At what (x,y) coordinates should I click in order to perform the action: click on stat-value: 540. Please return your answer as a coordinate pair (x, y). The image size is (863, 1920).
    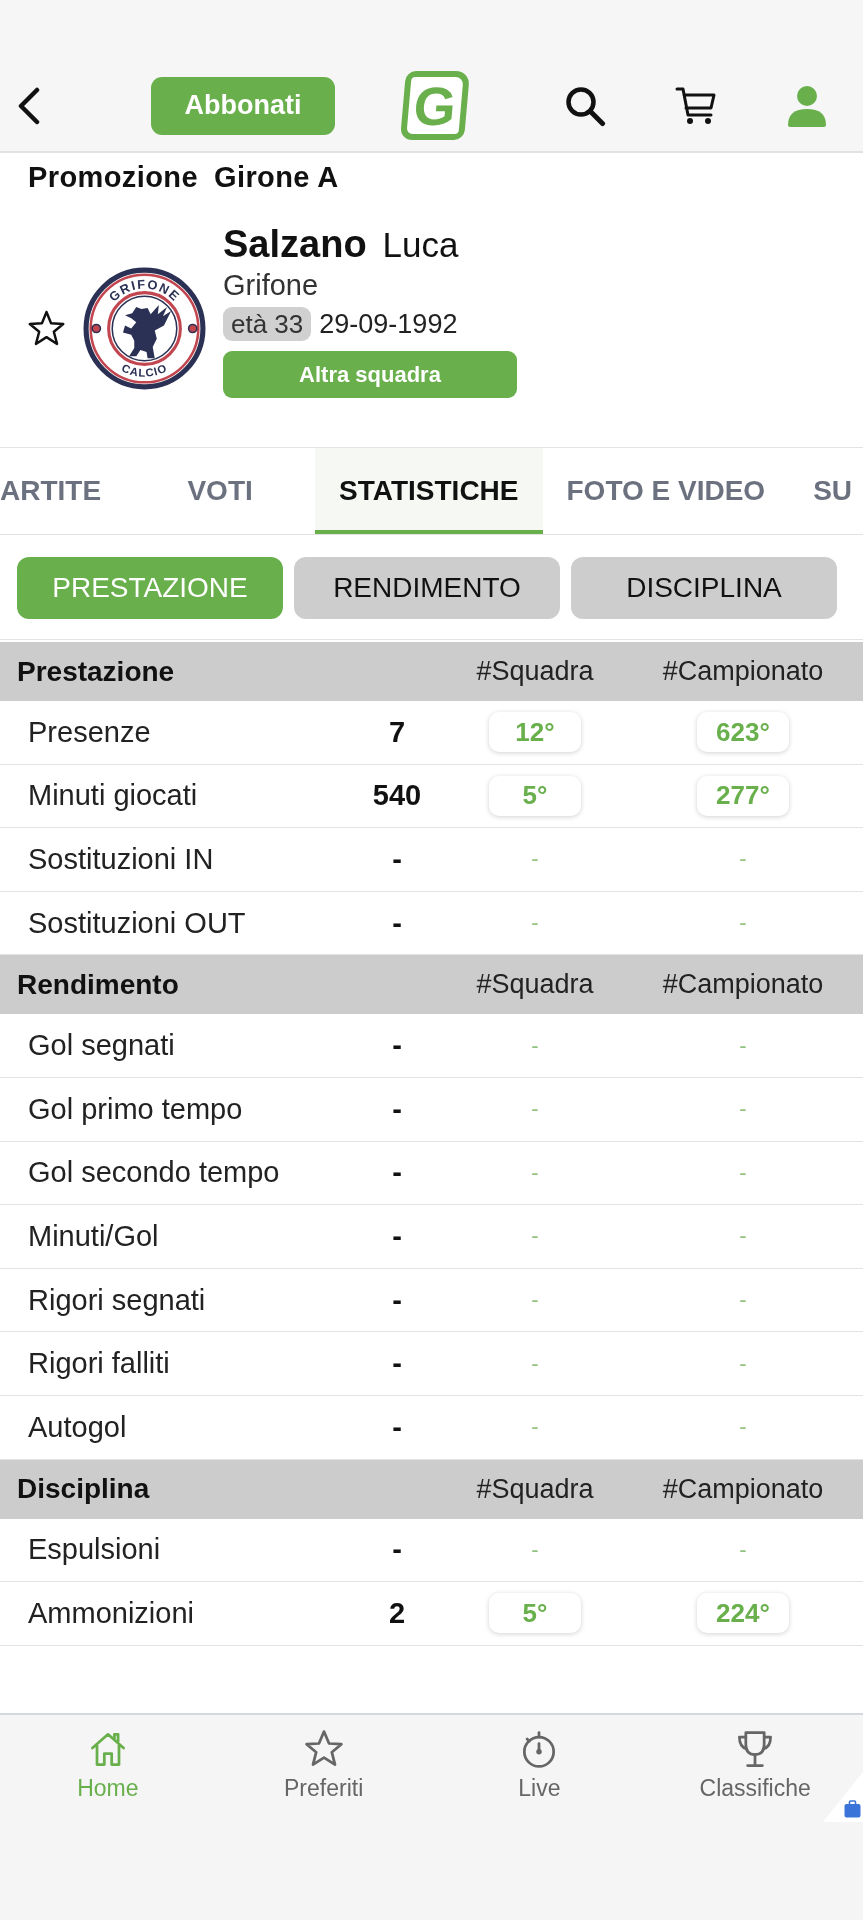
    Looking at the image, I should click on (397, 796).